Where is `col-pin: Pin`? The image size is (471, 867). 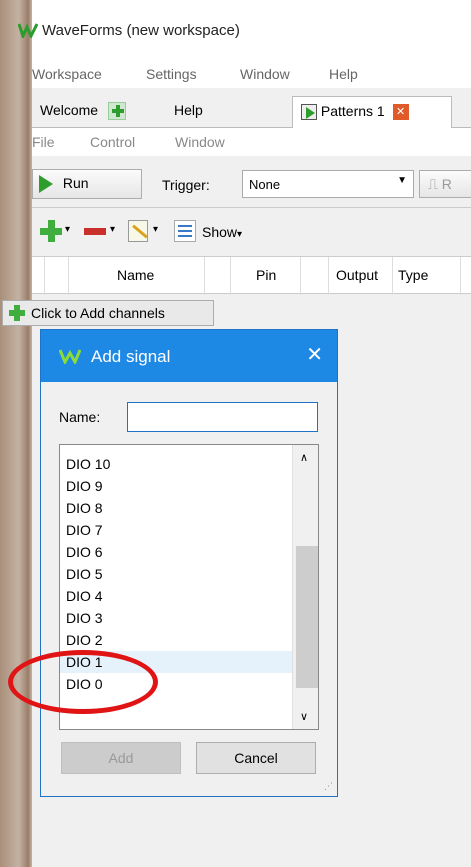 col-pin: Pin is located at coordinates (266, 275).